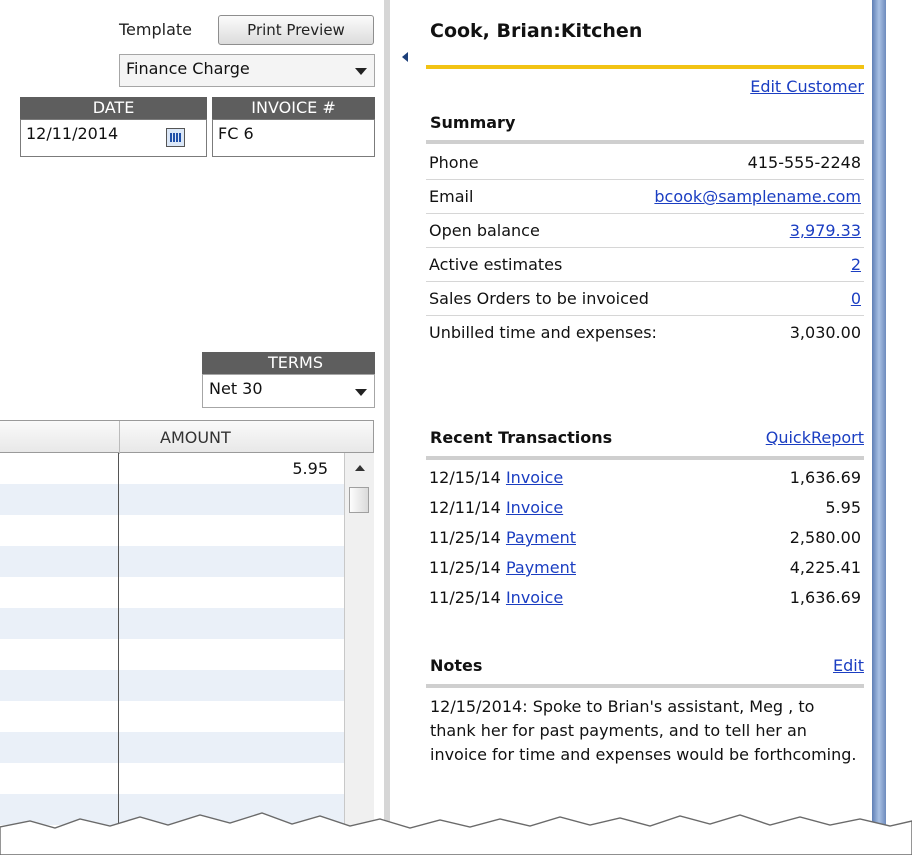 The image size is (912, 855). I want to click on template-label: Template, so click(156, 29).